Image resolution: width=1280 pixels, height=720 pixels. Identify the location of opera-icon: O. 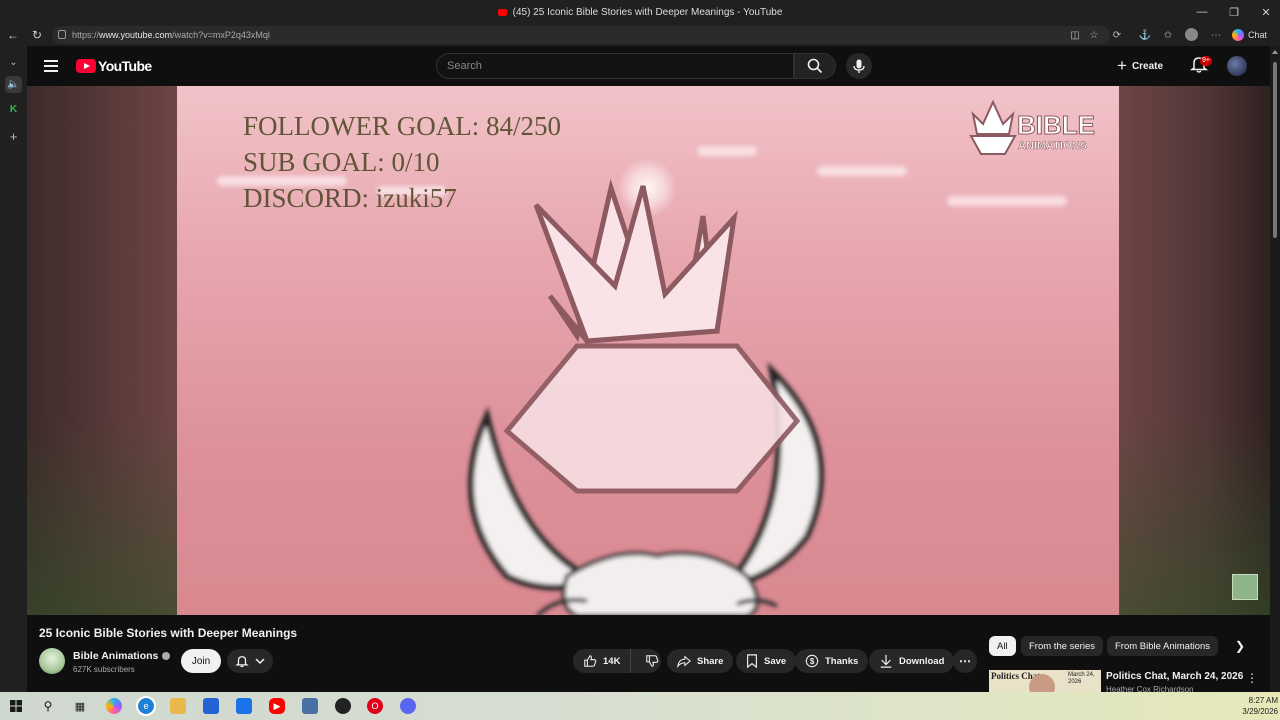
(375, 706).